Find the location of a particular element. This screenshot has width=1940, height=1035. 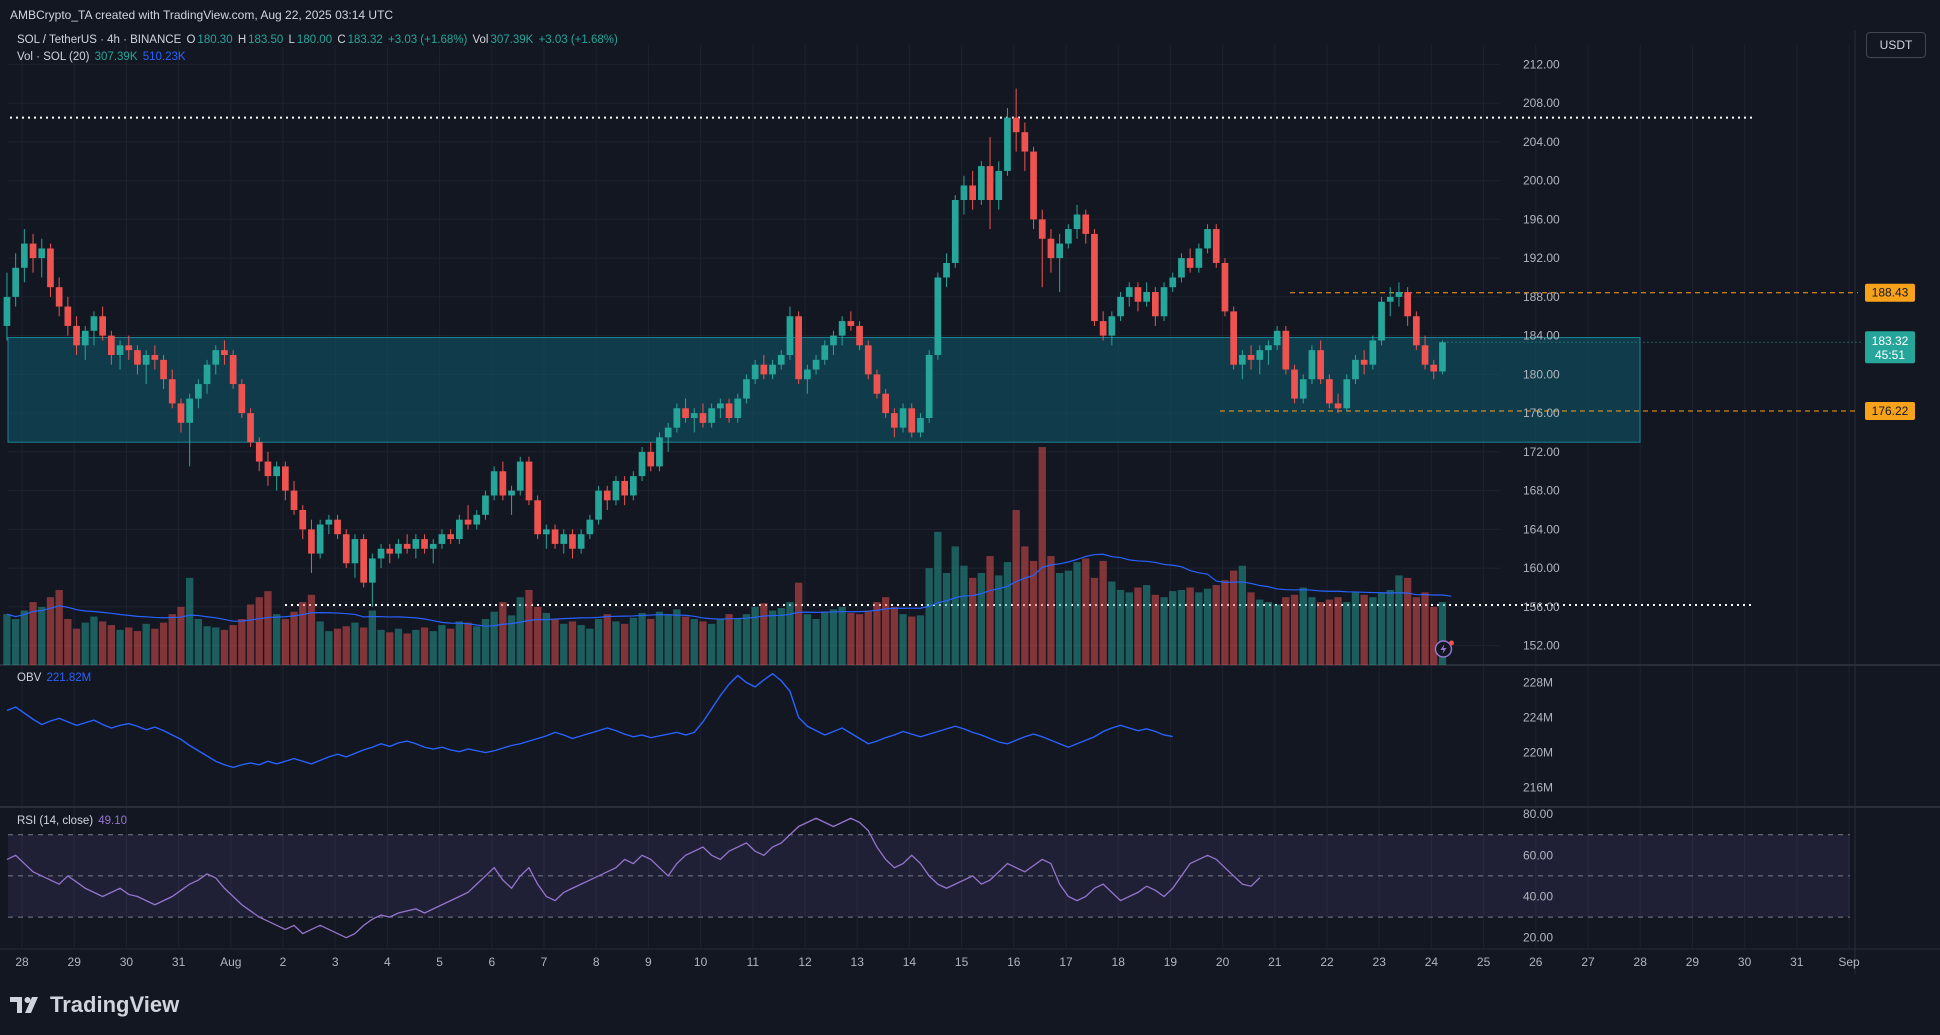

obv-value: 221.82M is located at coordinates (69, 678).